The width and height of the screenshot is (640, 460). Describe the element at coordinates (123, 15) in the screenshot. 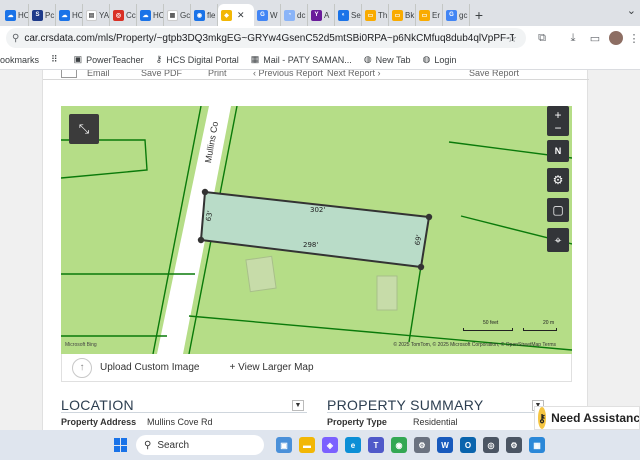

I see `browser-tab: ◎ Cc` at that location.